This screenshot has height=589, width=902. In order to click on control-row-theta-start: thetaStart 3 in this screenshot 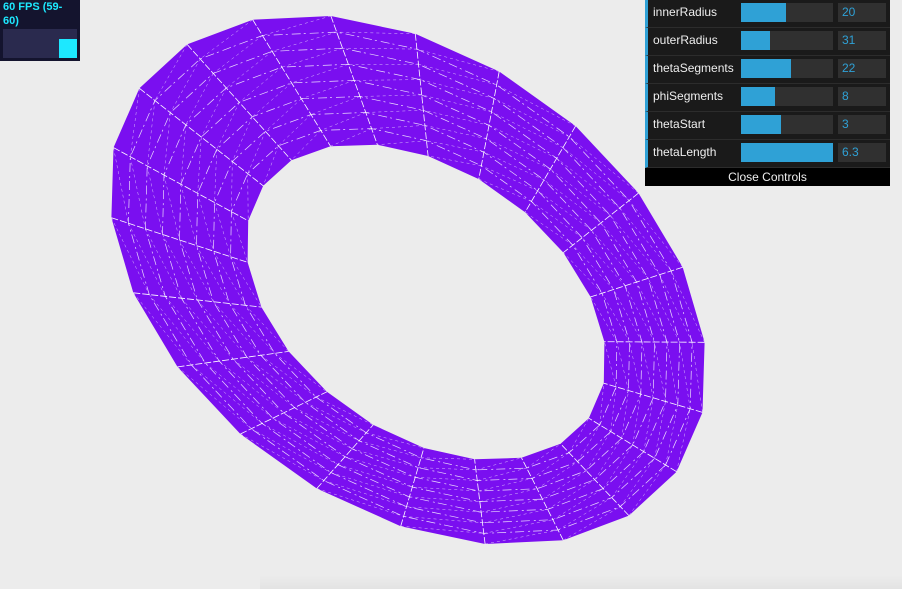, I will do `click(767, 126)`.